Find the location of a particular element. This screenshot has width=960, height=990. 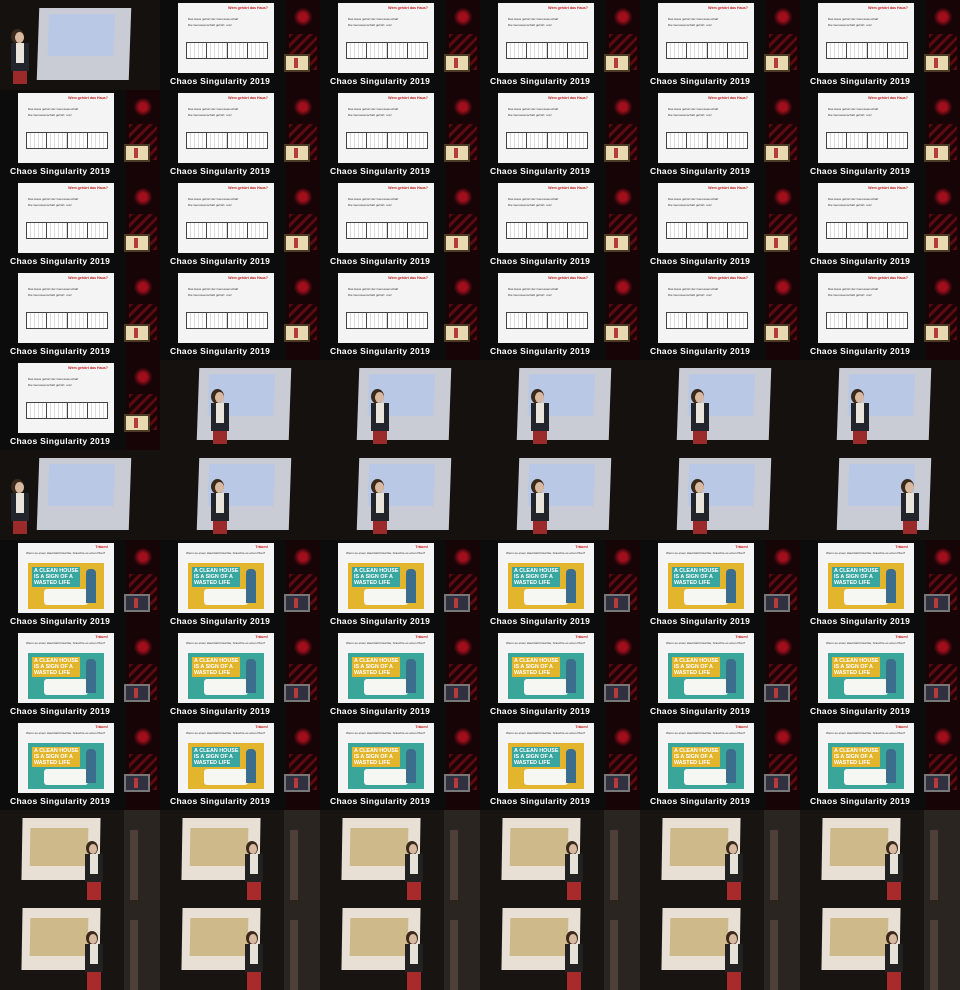

speaker-figure is located at coordinates (136, 603).